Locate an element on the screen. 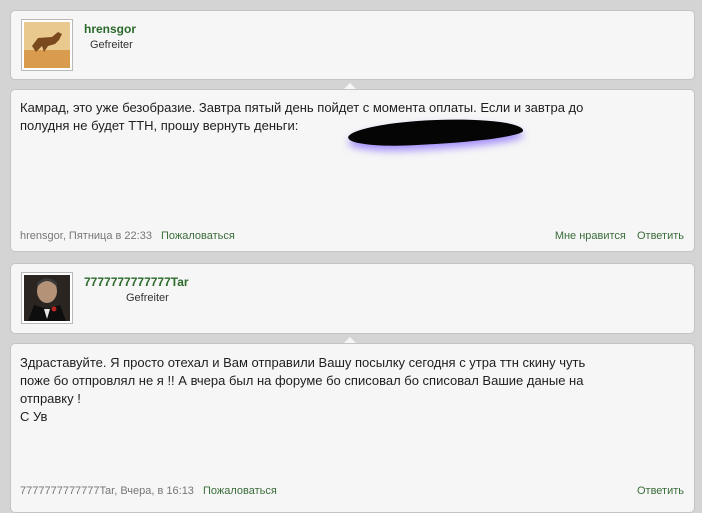 The width and height of the screenshot is (702, 513). desert-animal-avatar-icon is located at coordinates (47, 45).